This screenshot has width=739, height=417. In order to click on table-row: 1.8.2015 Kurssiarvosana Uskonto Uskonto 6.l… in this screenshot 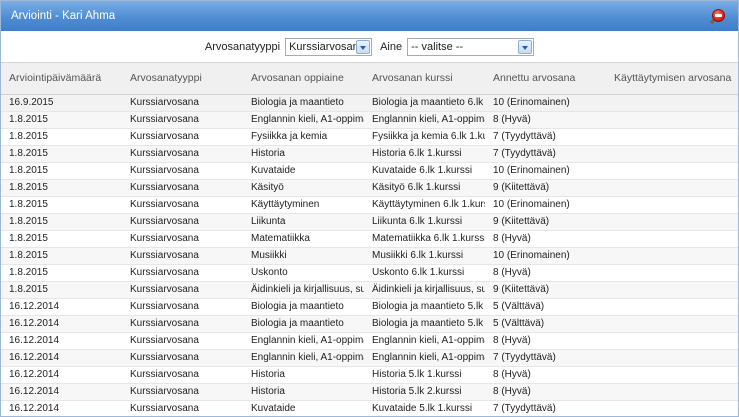, I will do `click(369, 273)`.